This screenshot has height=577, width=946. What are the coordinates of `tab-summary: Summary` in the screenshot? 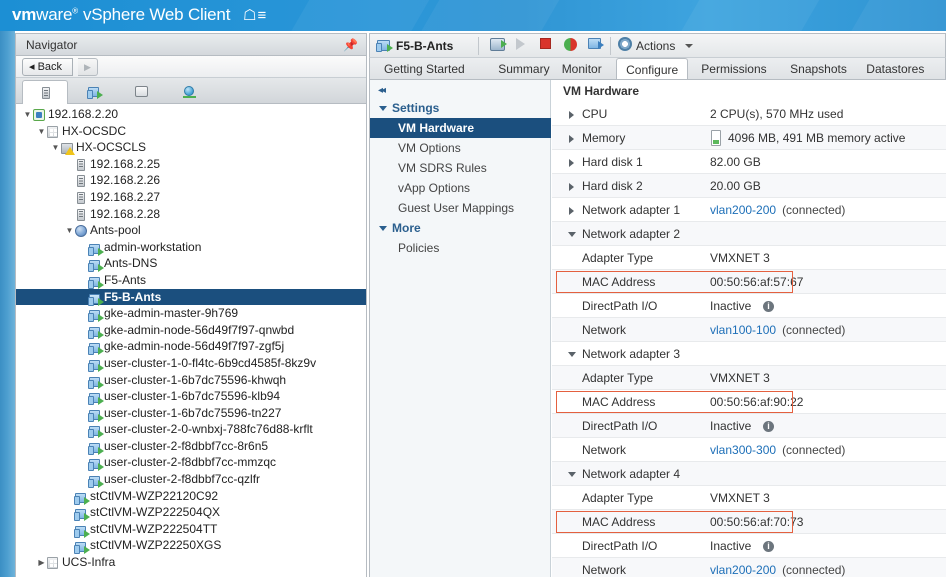 It's located at (523, 68).